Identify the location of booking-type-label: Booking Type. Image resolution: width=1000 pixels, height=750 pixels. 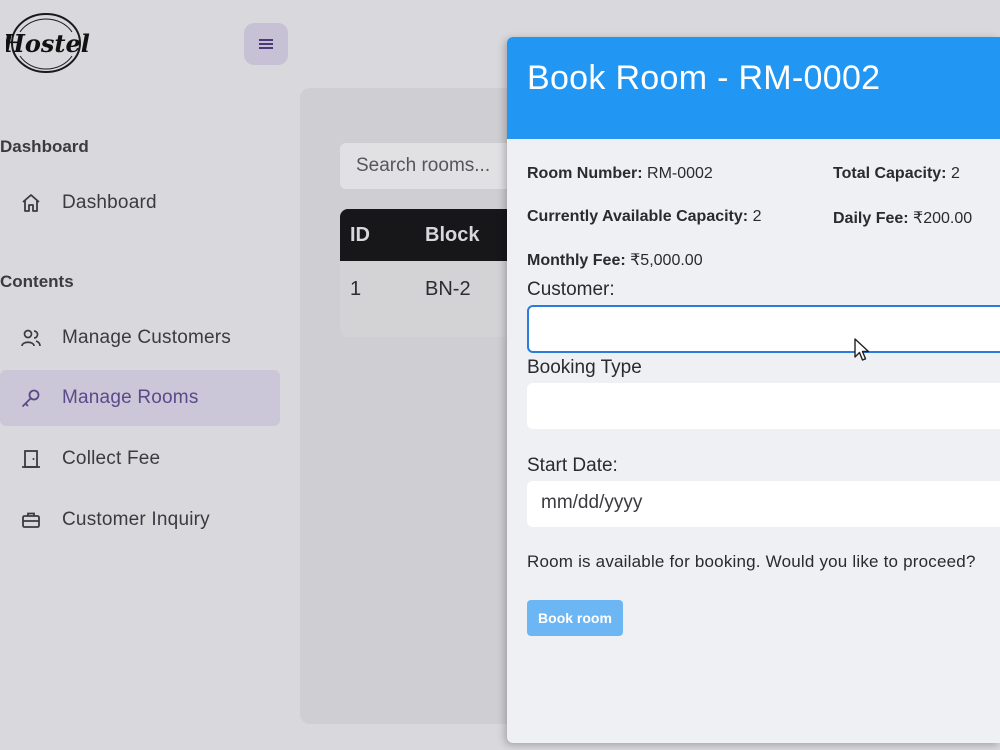
(584, 367).